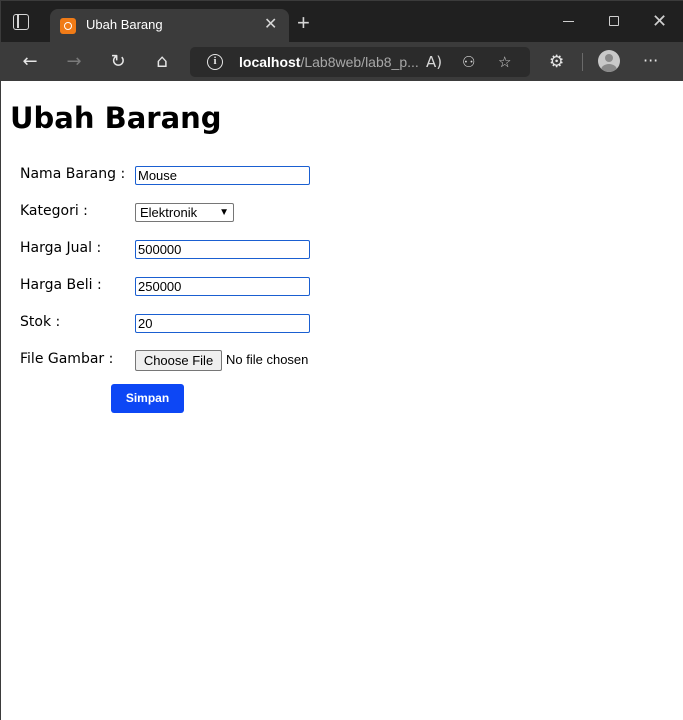 The height and width of the screenshot is (720, 683). Describe the element at coordinates (67, 359) in the screenshot. I see `file-gambar-label: File Gambar :` at that location.